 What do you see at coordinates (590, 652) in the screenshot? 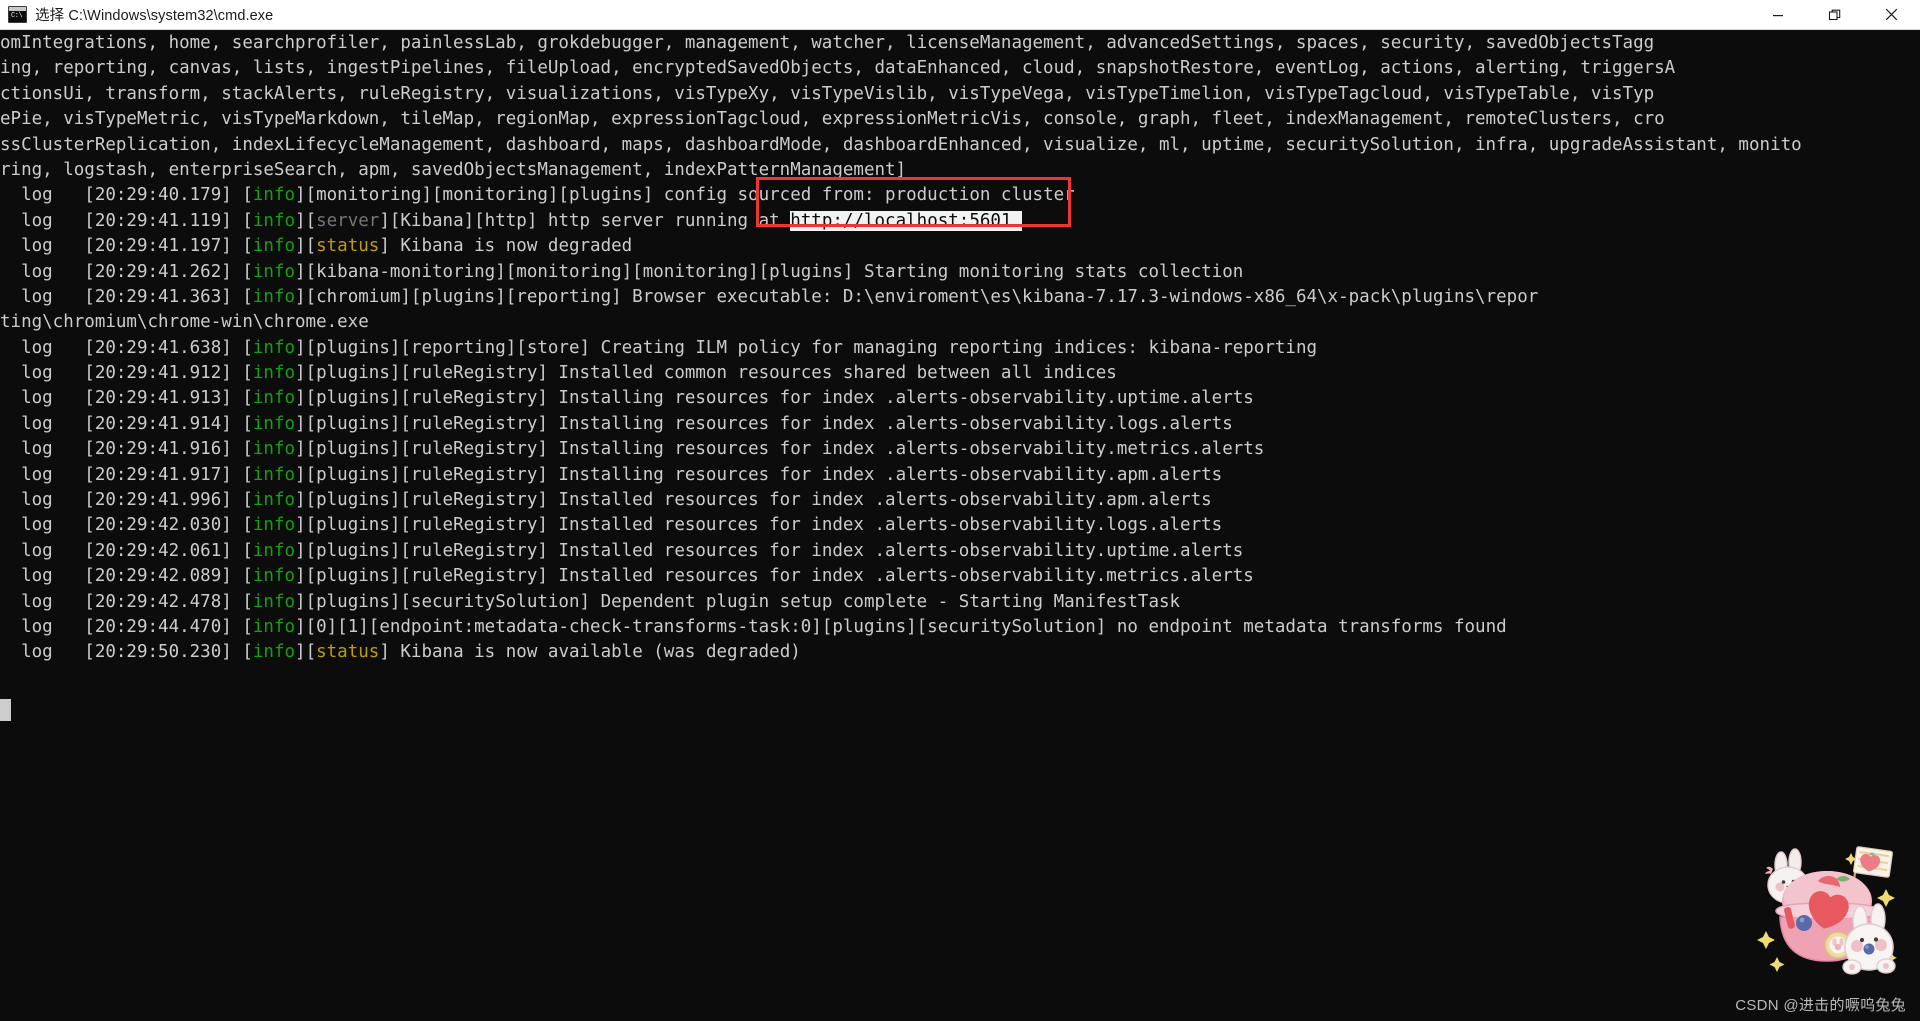
I see `console-text-span: ] Kibana is now available (was degraded)` at bounding box center [590, 652].